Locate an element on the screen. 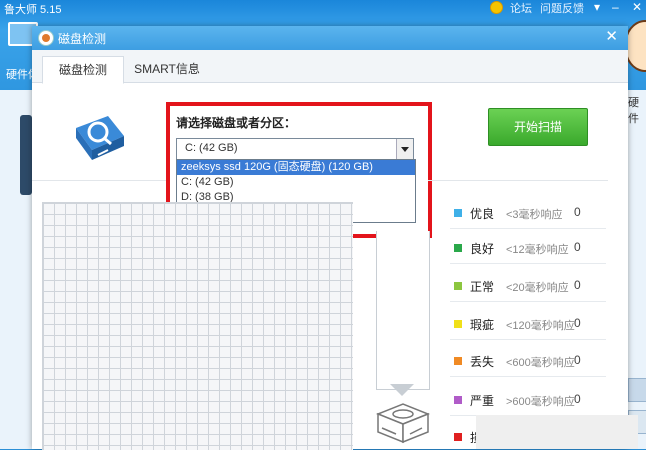 The height and width of the screenshot is (450, 646). legend-name: 严重 is located at coordinates (482, 401).